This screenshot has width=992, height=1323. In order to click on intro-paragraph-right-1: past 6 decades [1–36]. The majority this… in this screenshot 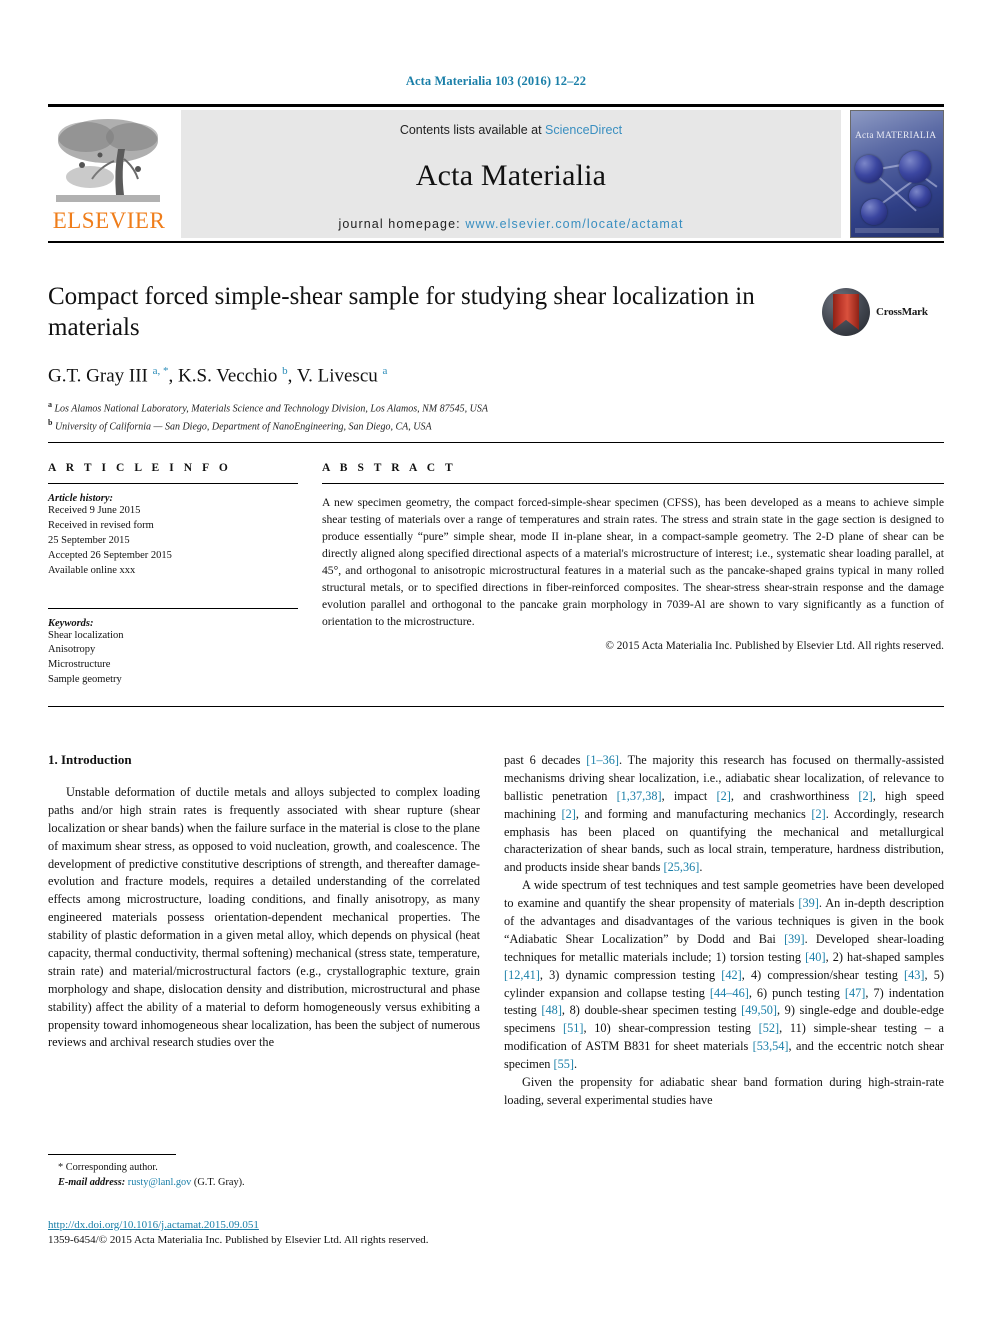, I will do `click(724, 814)`.